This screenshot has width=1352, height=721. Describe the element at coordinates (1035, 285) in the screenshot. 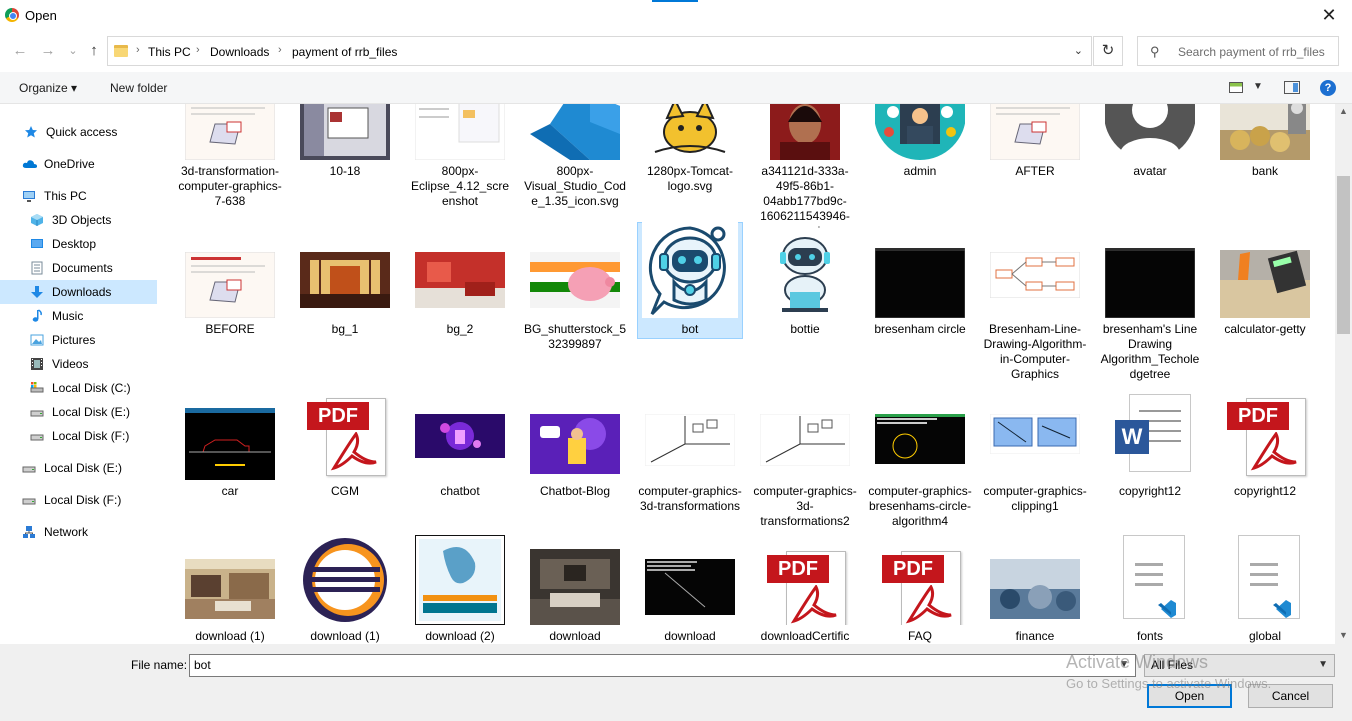

I see `diagram-thumbnail` at that location.